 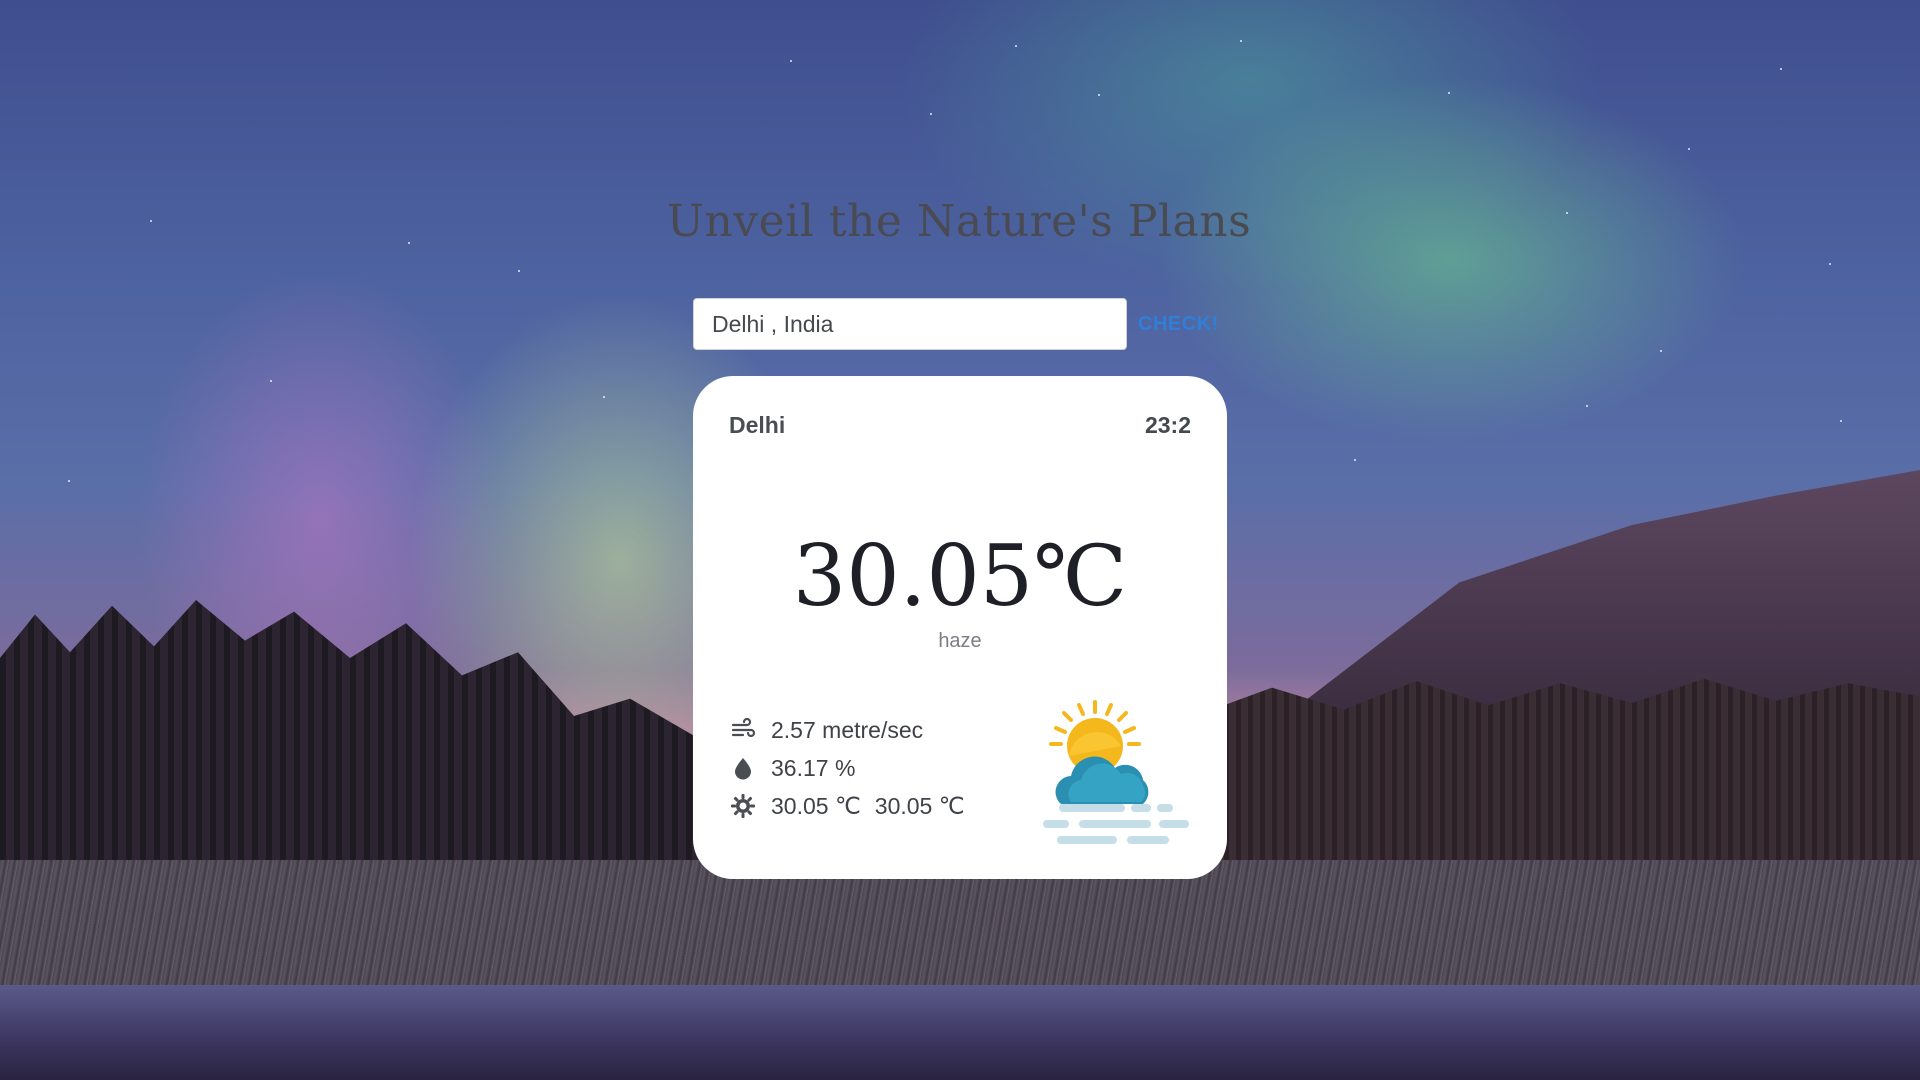 I want to click on wind-speed-value: 2.57 metre/sec, so click(x=847, y=729).